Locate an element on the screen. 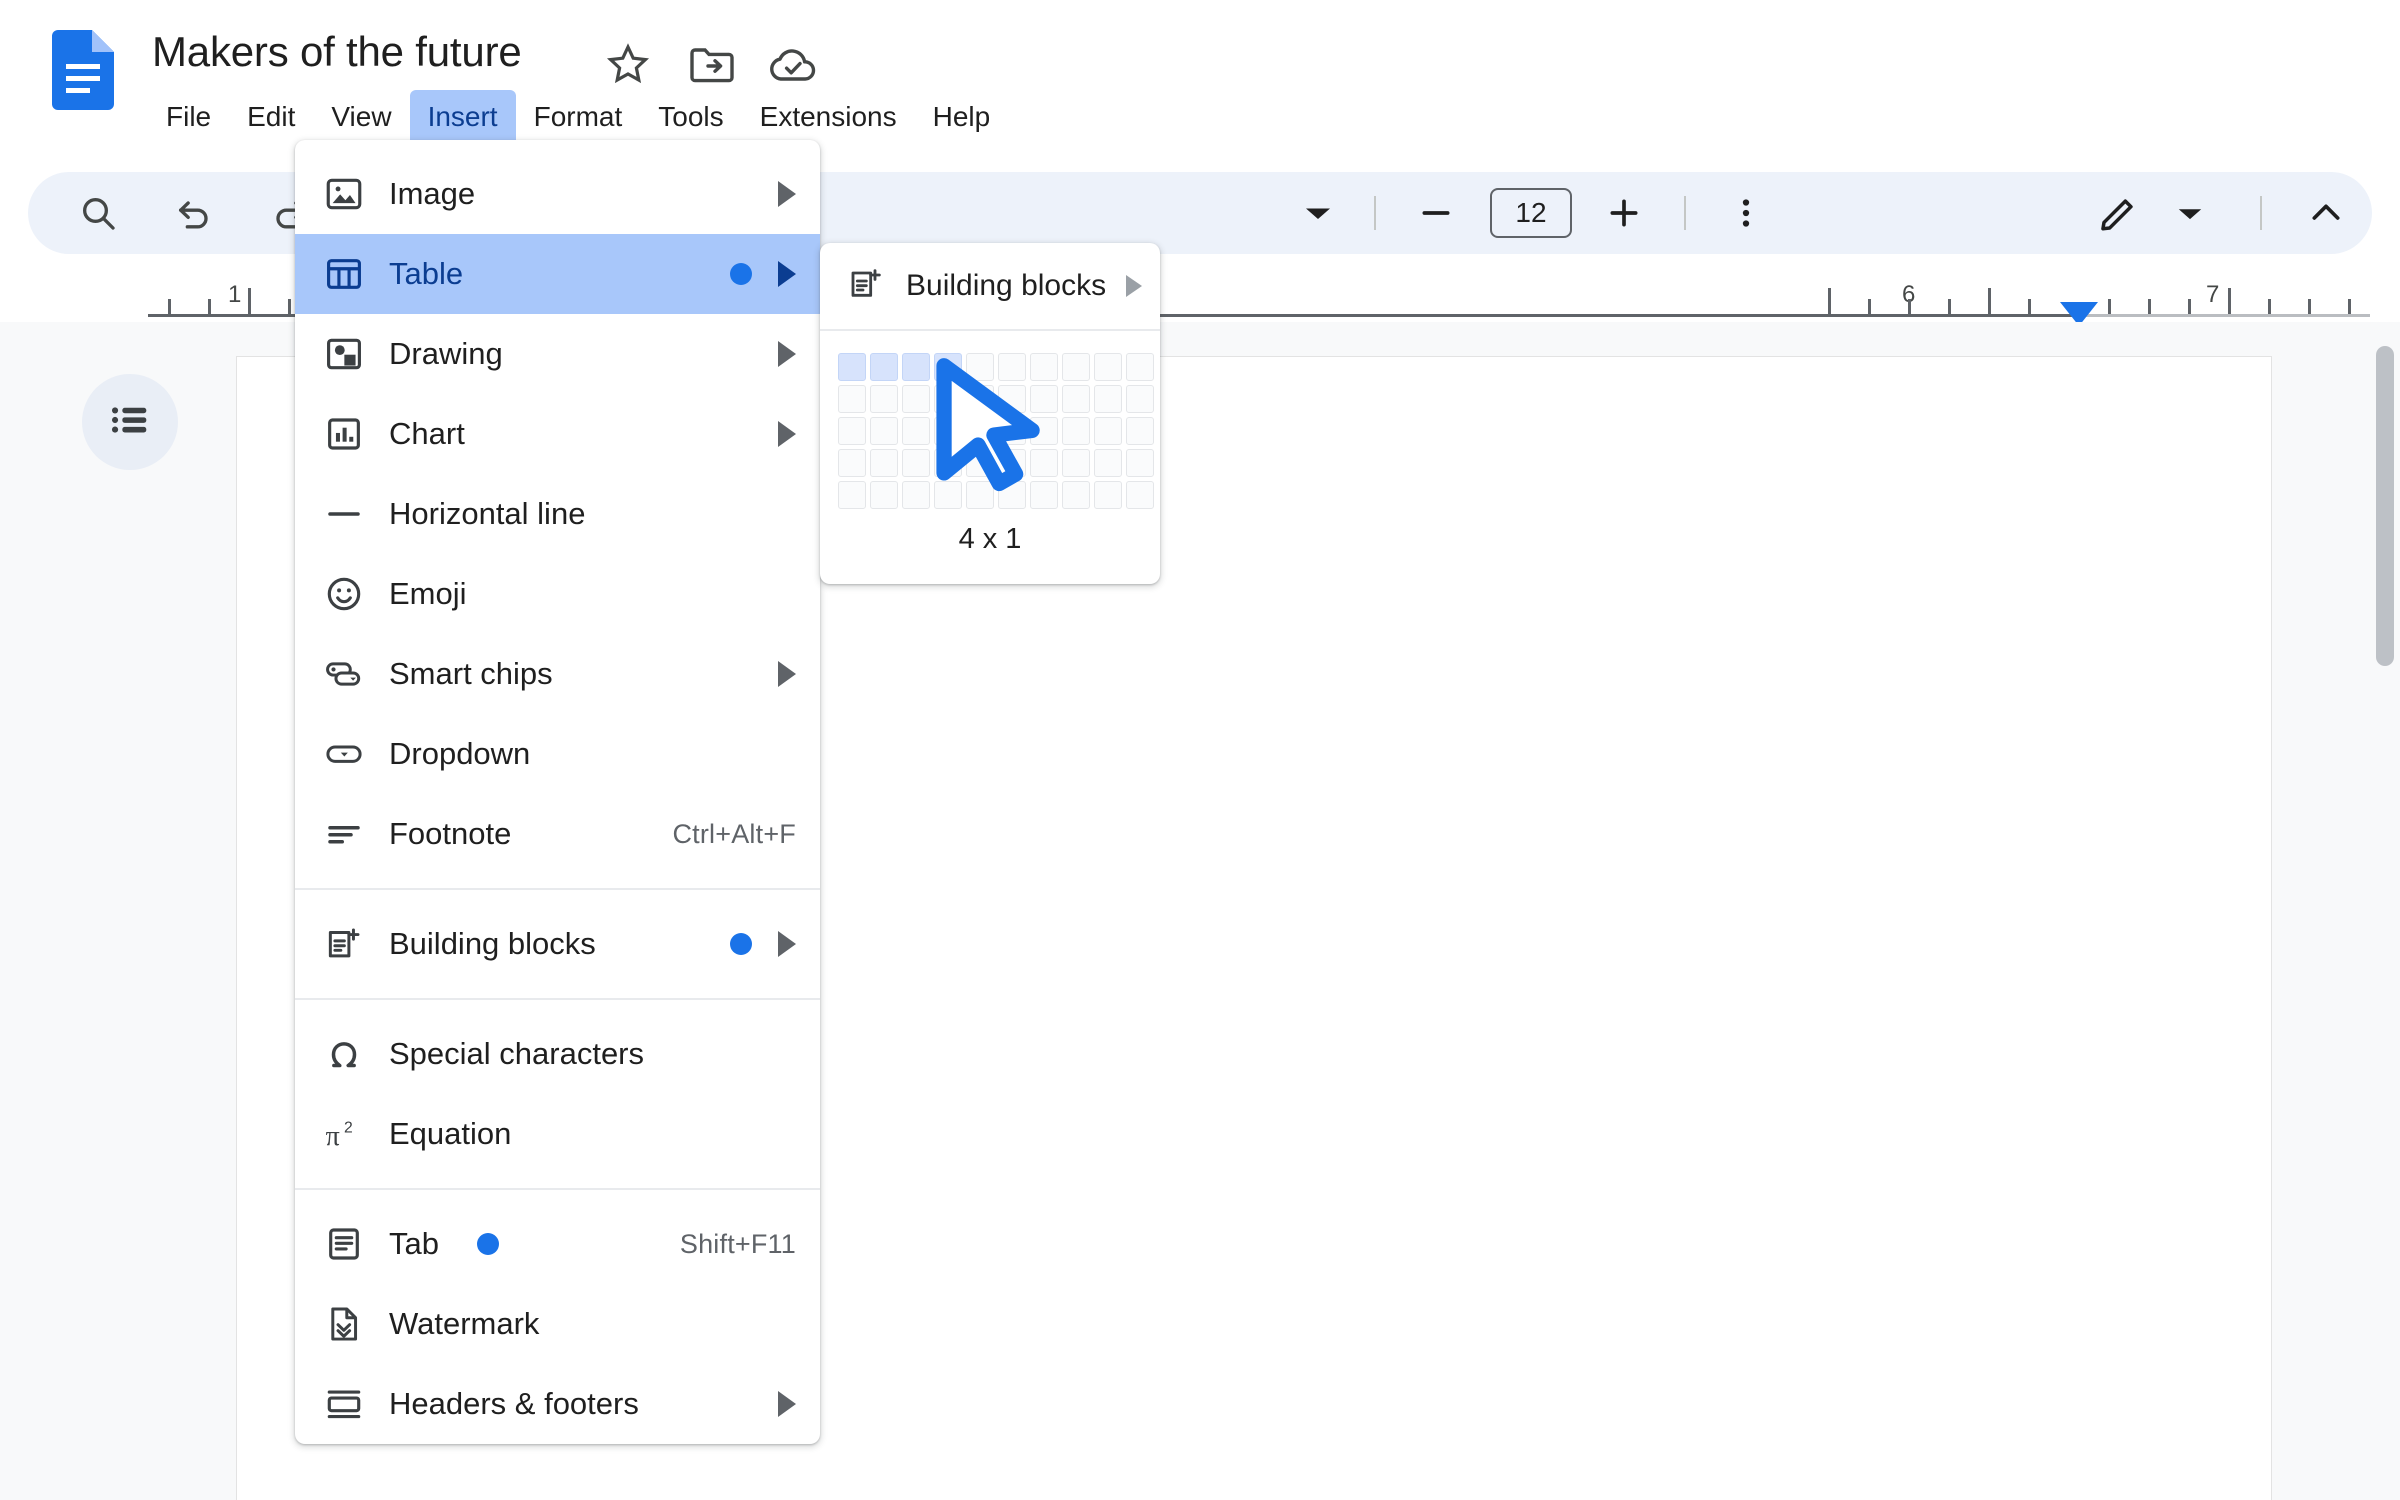 Image resolution: width=2400 pixels, height=1500 pixels. star-icon is located at coordinates (628, 64).